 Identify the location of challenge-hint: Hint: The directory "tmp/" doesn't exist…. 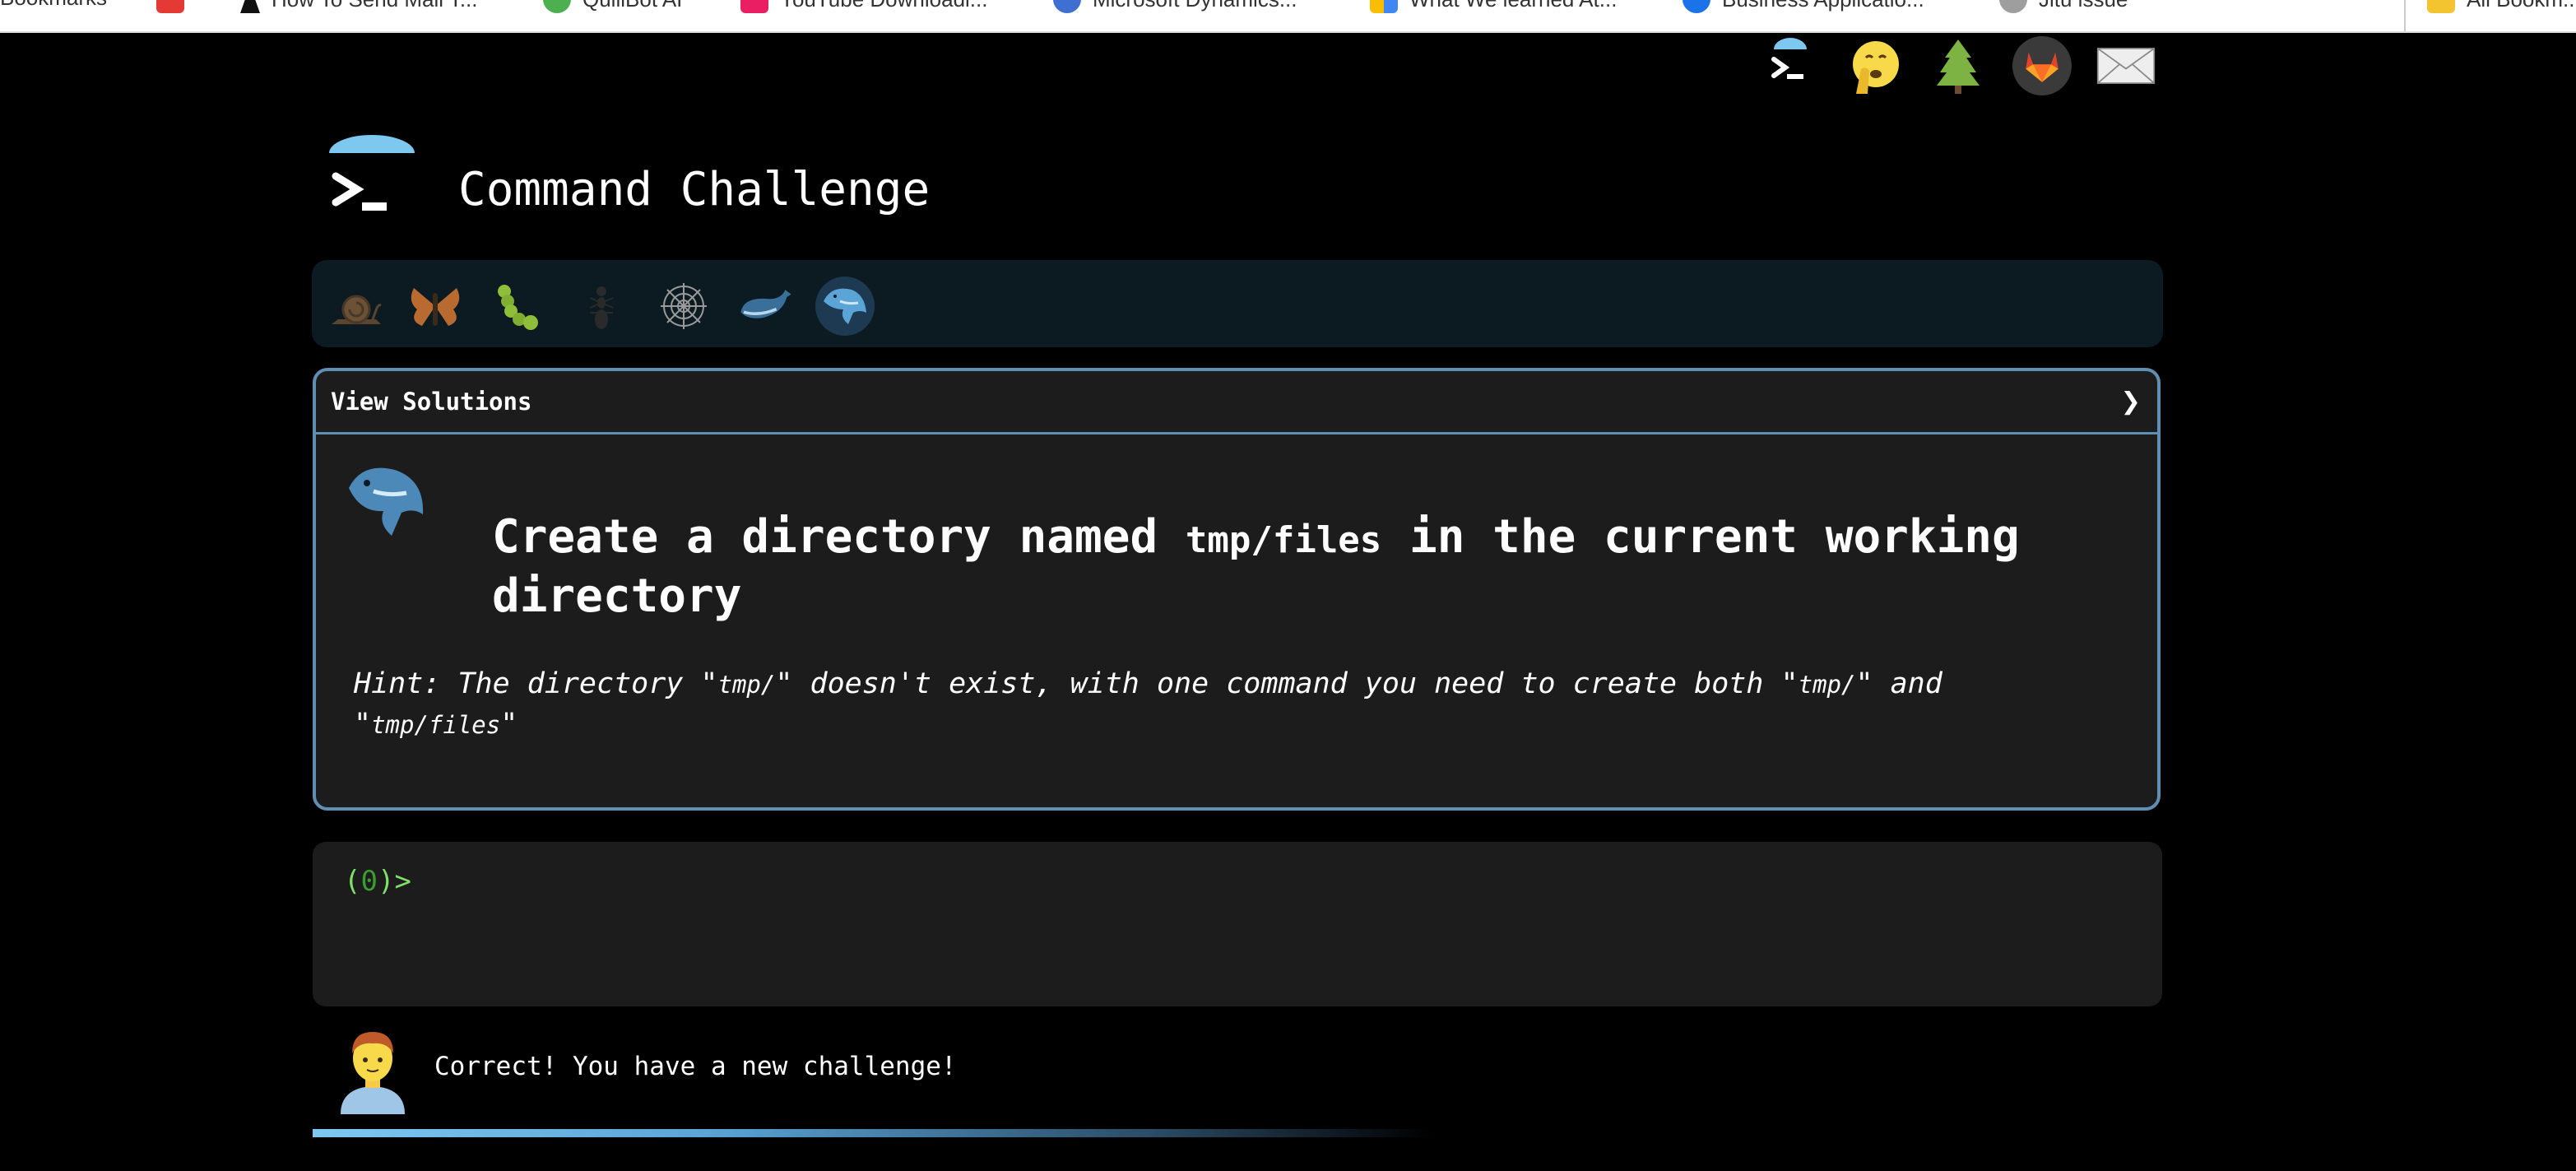
(1176, 705).